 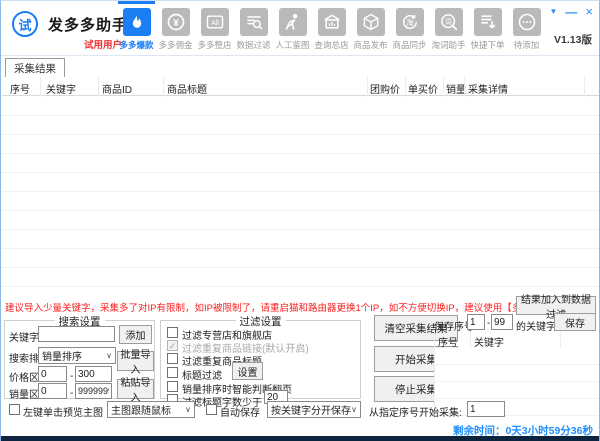 I want to click on column-header: 销量, so click(x=456, y=90).